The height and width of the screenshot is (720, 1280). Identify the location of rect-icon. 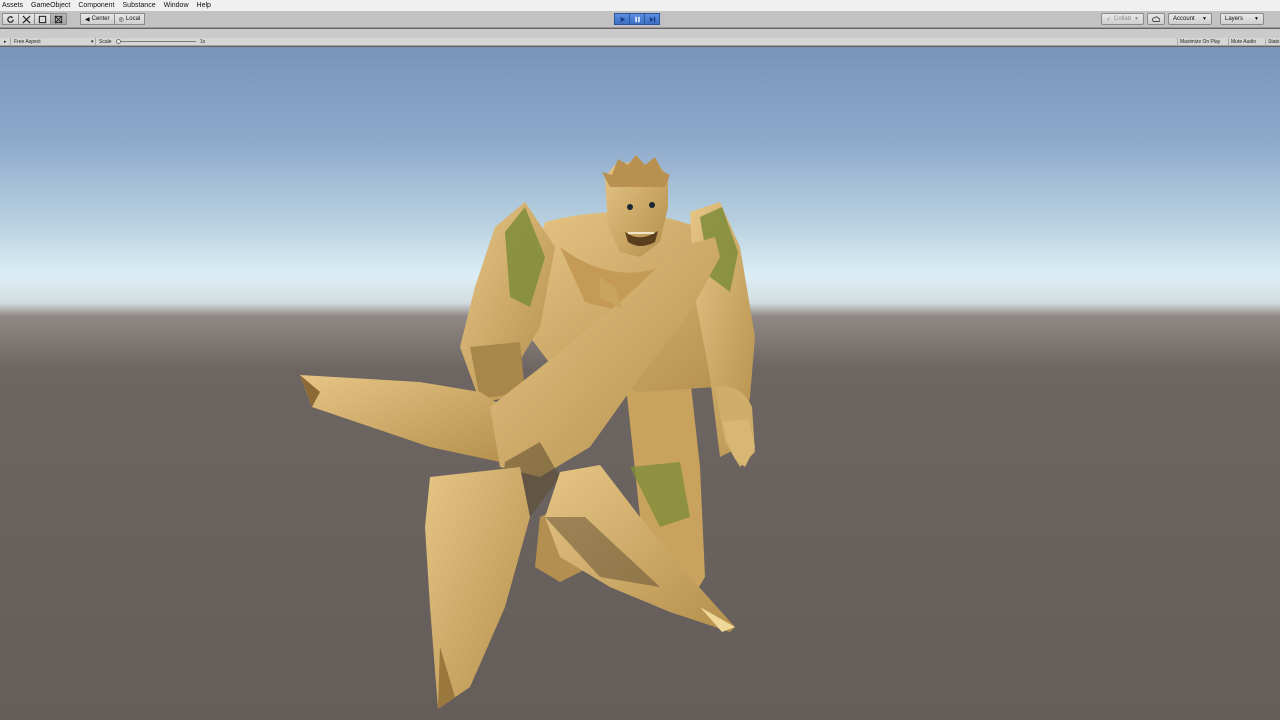
(42, 19).